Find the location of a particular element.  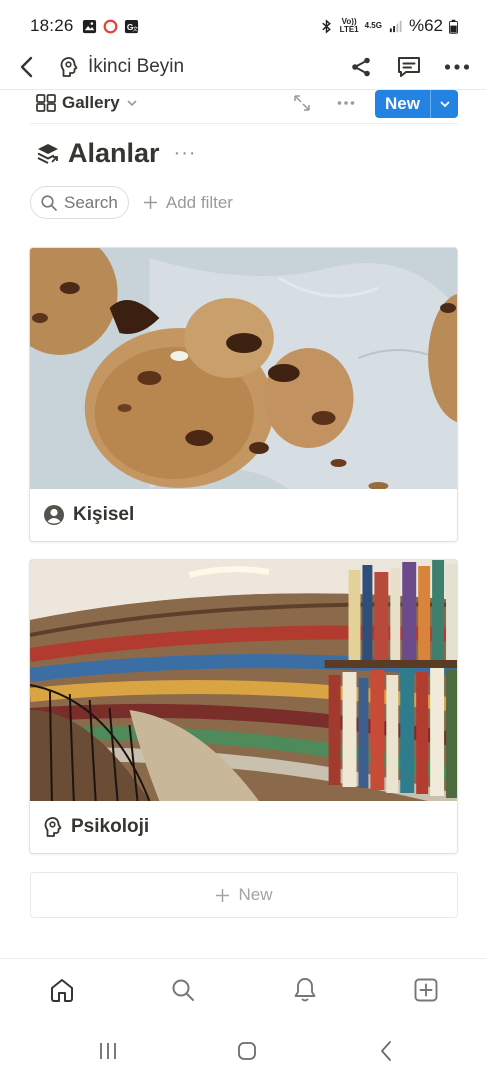

recent-apps-button is located at coordinates (108, 1051).